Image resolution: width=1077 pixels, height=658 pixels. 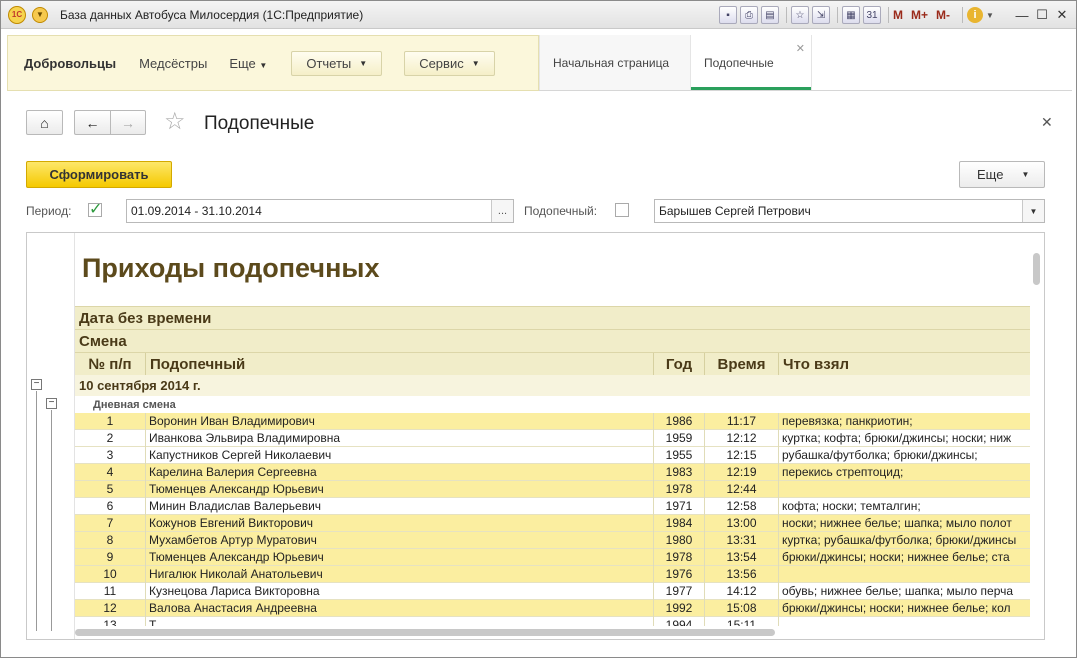 I want to click on row-year: 1955, so click(x=679, y=455).